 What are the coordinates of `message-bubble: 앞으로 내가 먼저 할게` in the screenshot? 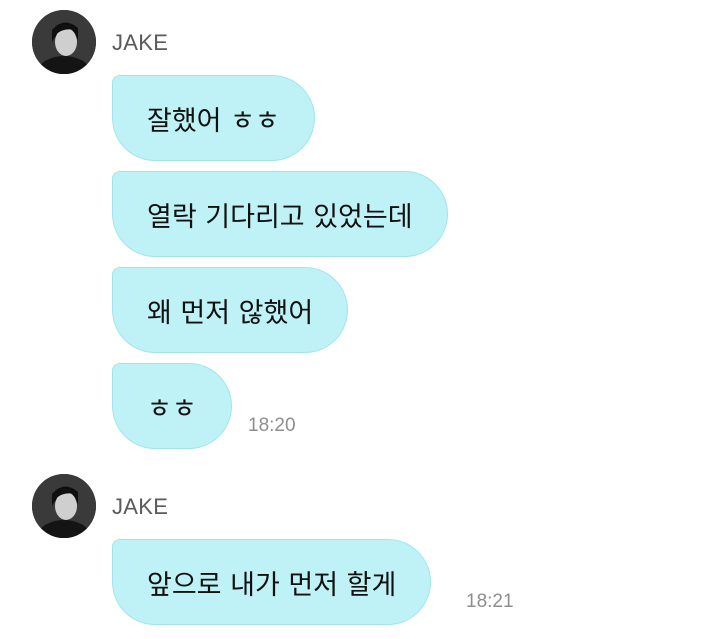 It's located at (272, 582).